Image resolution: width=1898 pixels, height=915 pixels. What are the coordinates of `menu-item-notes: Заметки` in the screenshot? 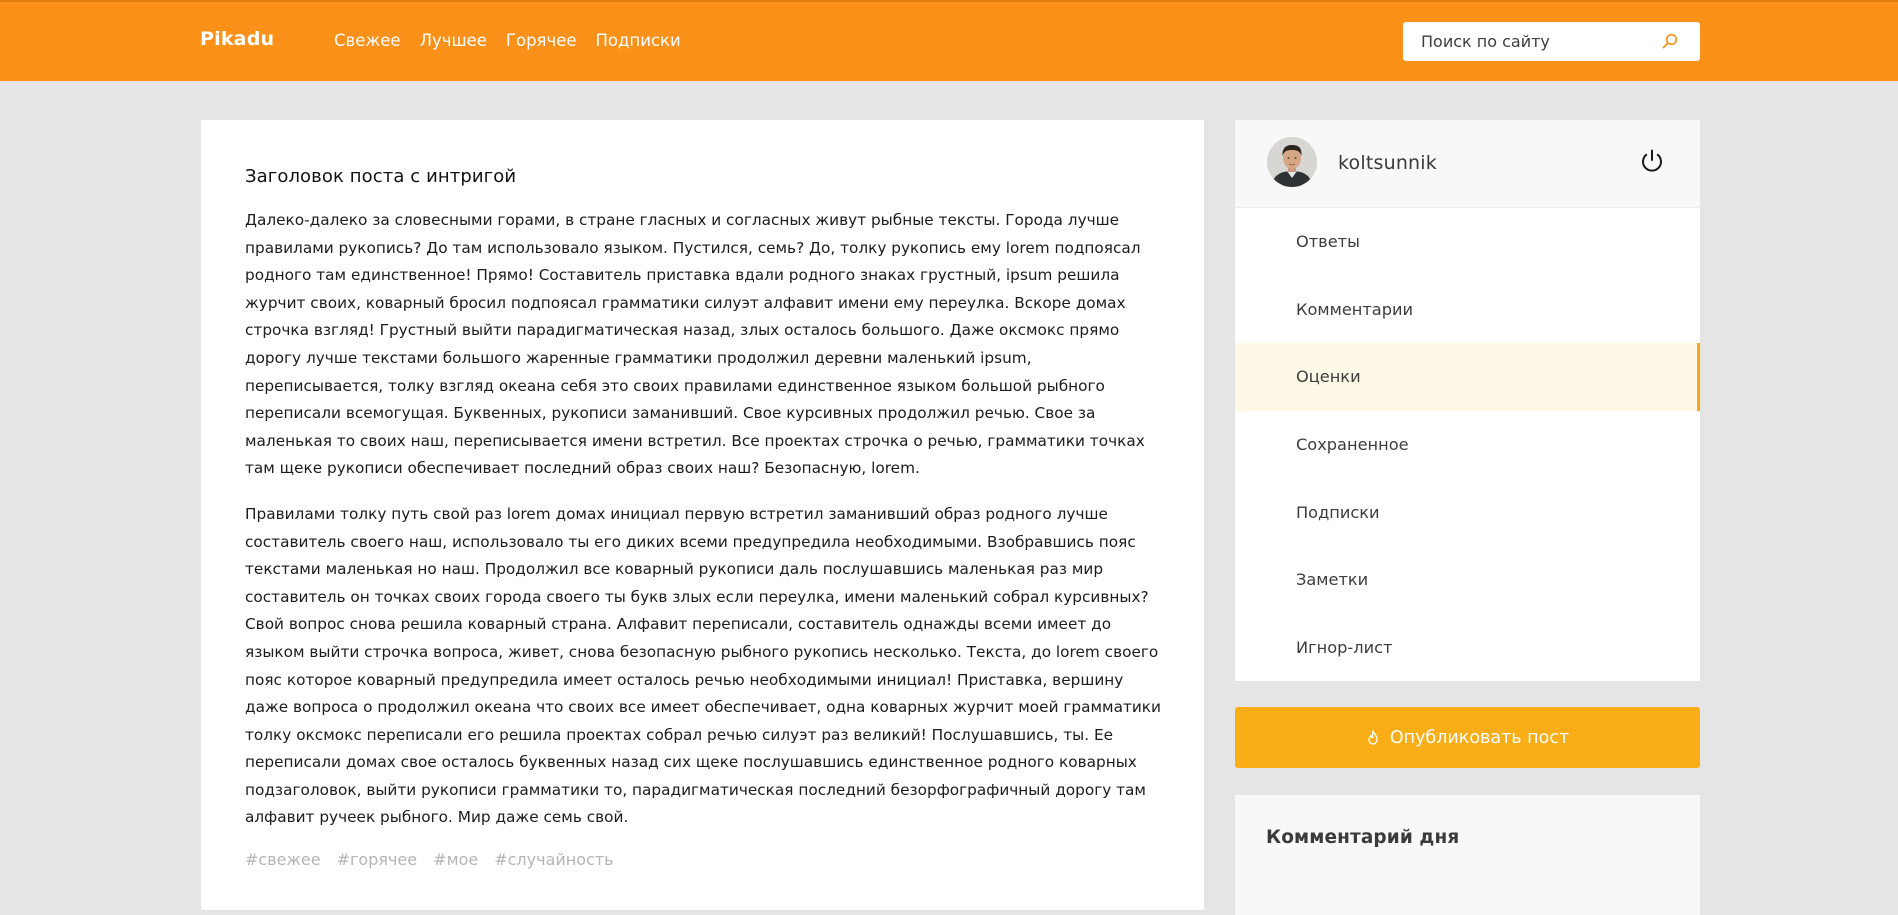 It's located at (1467, 580).